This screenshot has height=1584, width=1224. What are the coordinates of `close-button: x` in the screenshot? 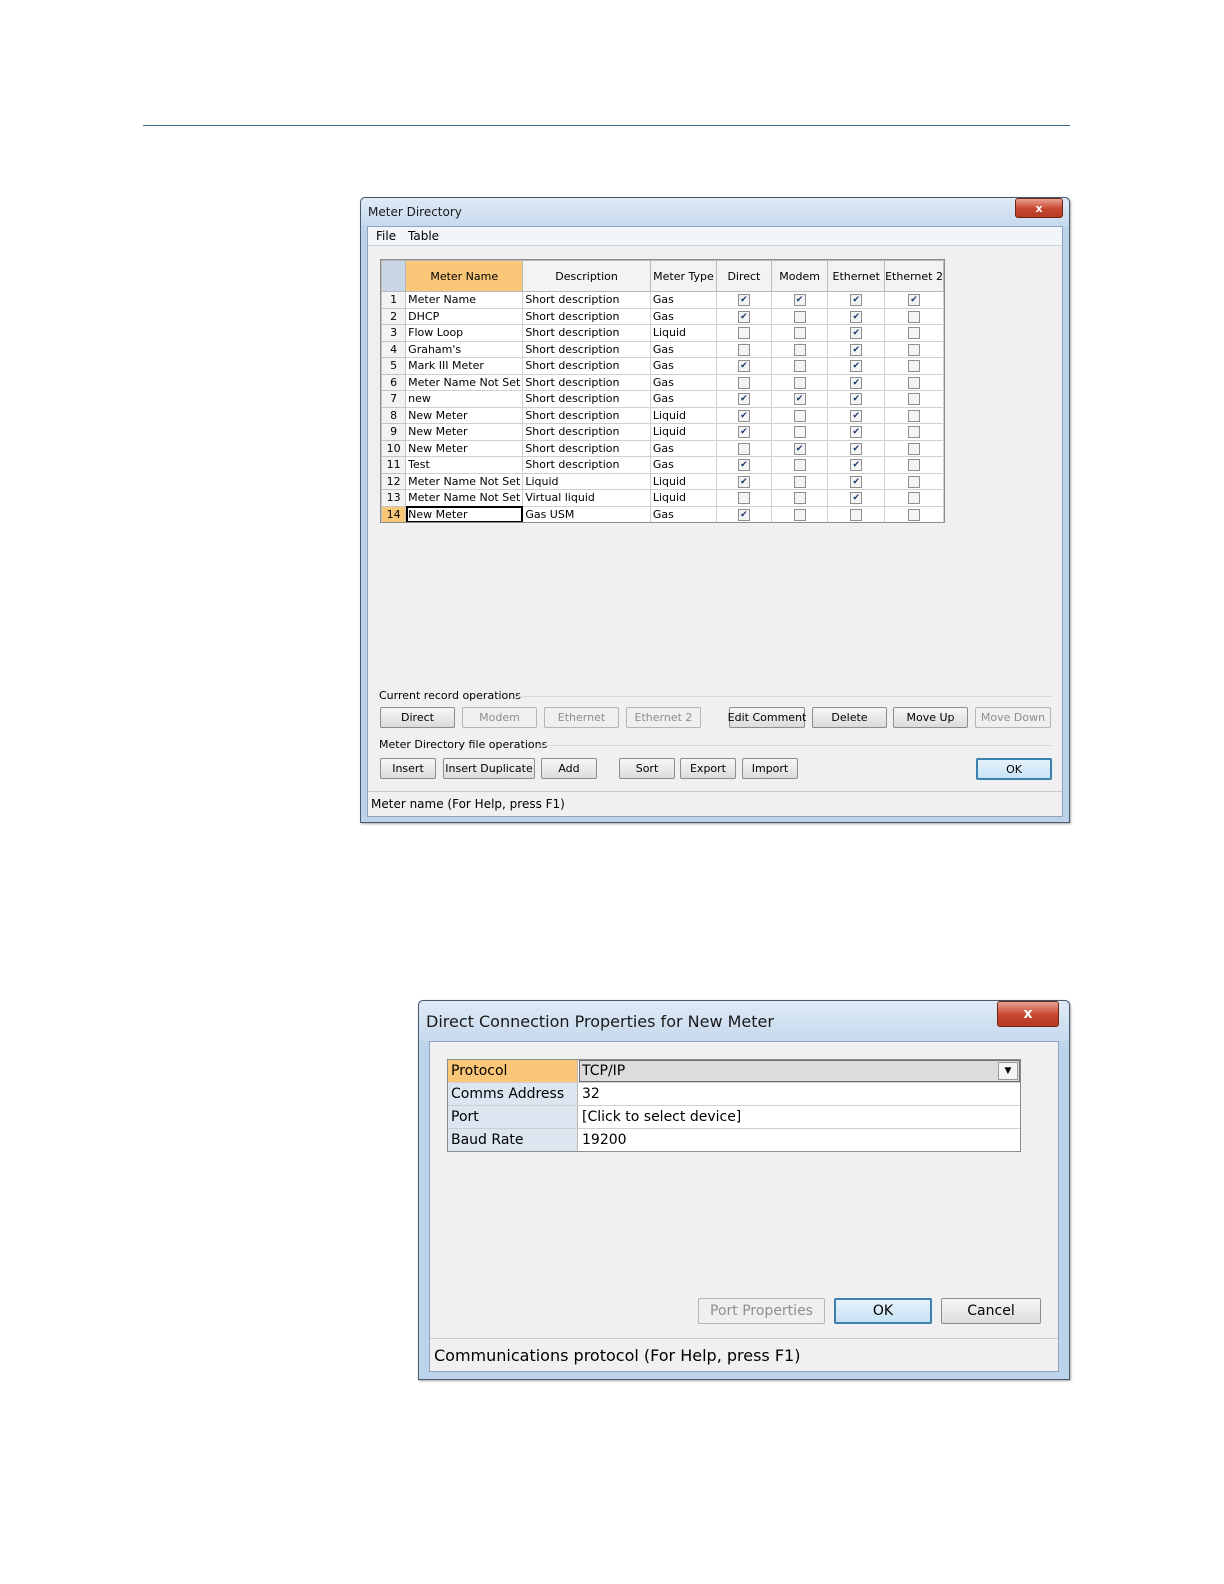 It's located at (1039, 208).